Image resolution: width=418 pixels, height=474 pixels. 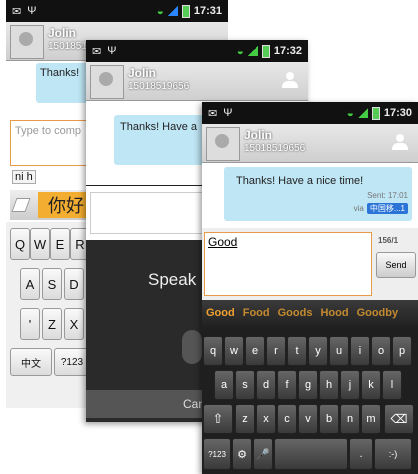 I want to click on microphone-icon, so click(x=192, y=347).